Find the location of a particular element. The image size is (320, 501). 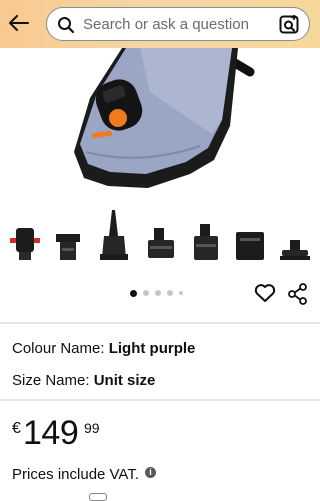

share-icon is located at coordinates (298, 294).